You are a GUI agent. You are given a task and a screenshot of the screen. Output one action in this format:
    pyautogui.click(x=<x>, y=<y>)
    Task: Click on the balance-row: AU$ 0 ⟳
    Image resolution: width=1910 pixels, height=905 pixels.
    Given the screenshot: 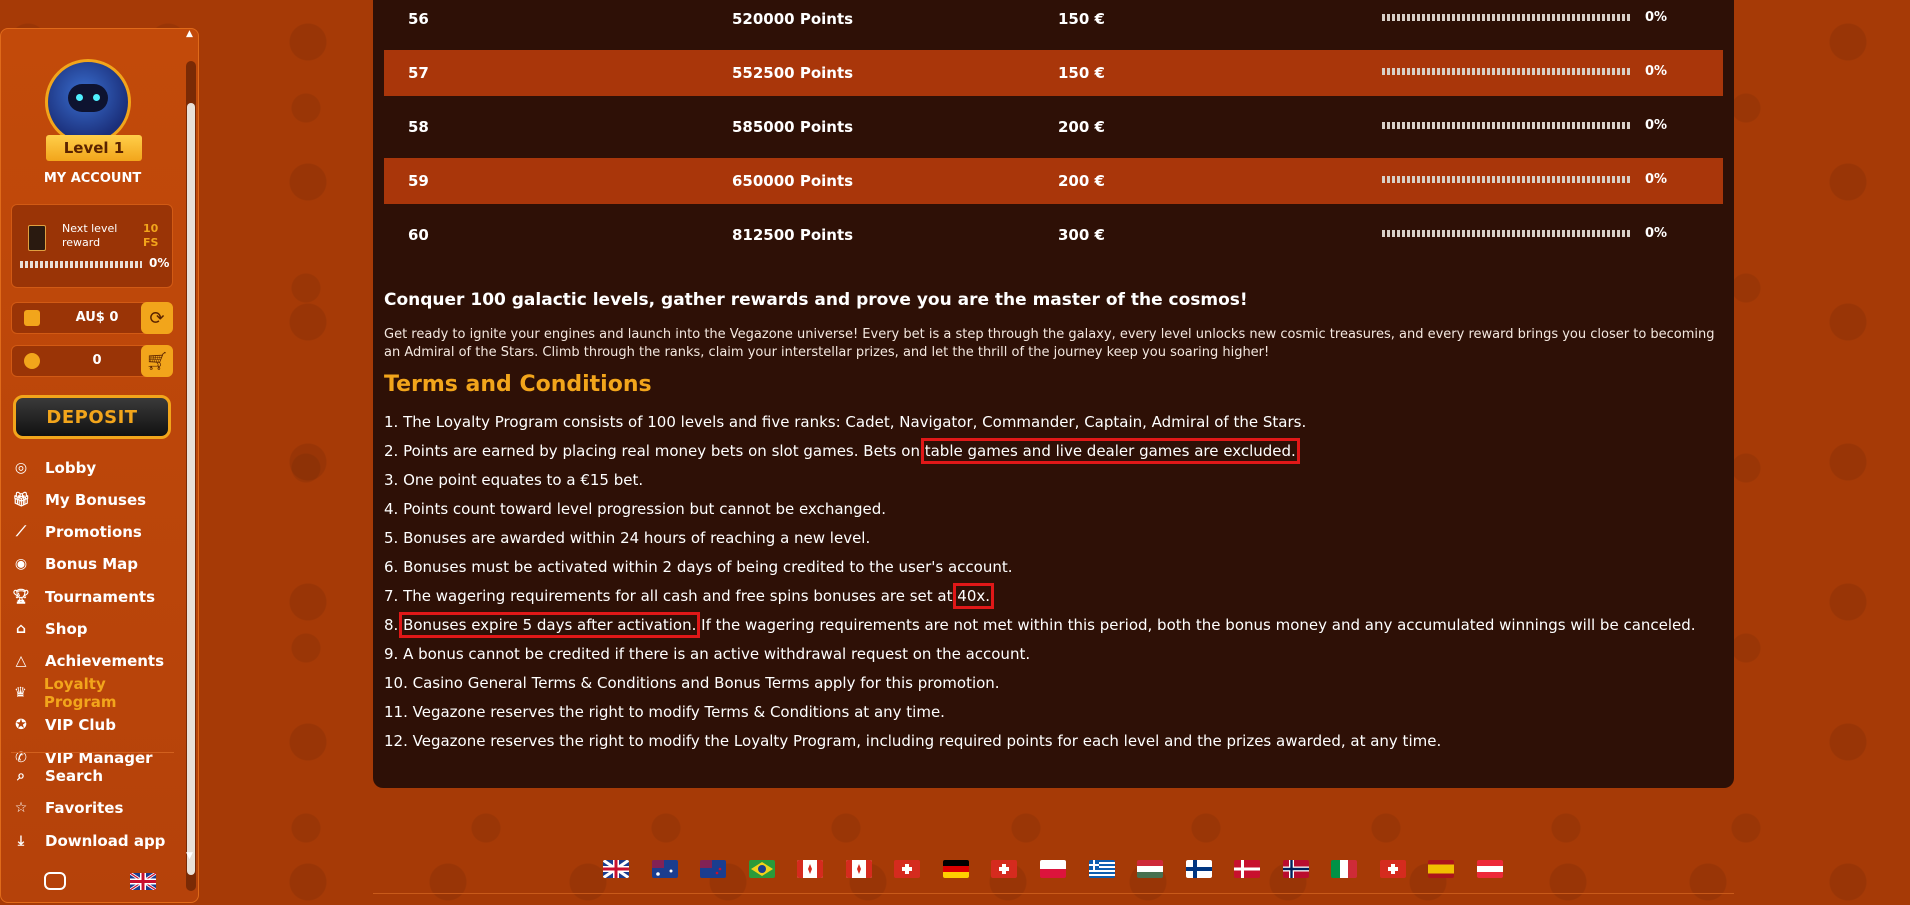 What is the action you would take?
    pyautogui.click(x=92, y=318)
    